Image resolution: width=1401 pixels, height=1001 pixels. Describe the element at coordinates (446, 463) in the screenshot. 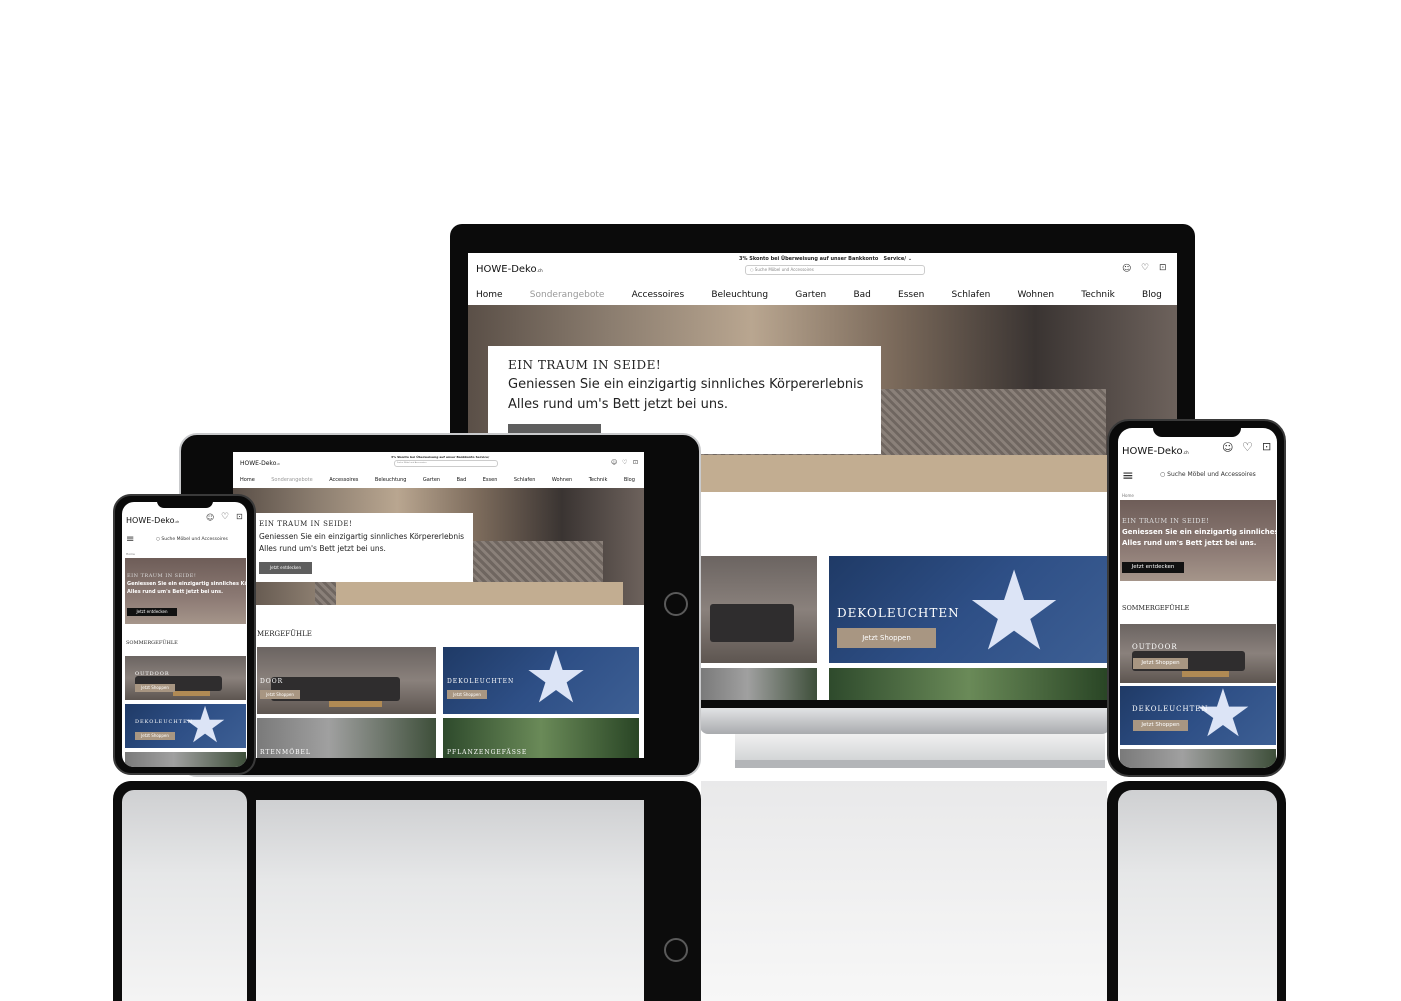

I see `search-input: Suche Möbel und Accessoires` at that location.